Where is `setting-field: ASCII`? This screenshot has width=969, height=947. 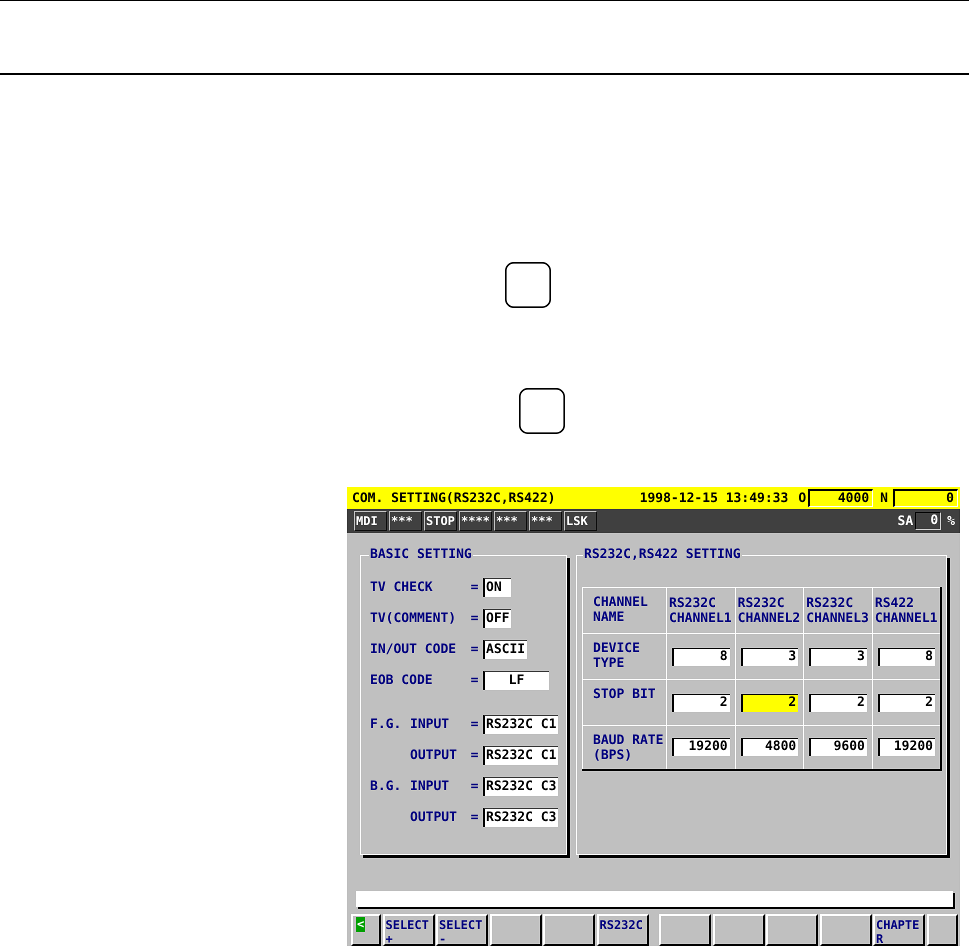 setting-field: ASCII is located at coordinates (505, 649).